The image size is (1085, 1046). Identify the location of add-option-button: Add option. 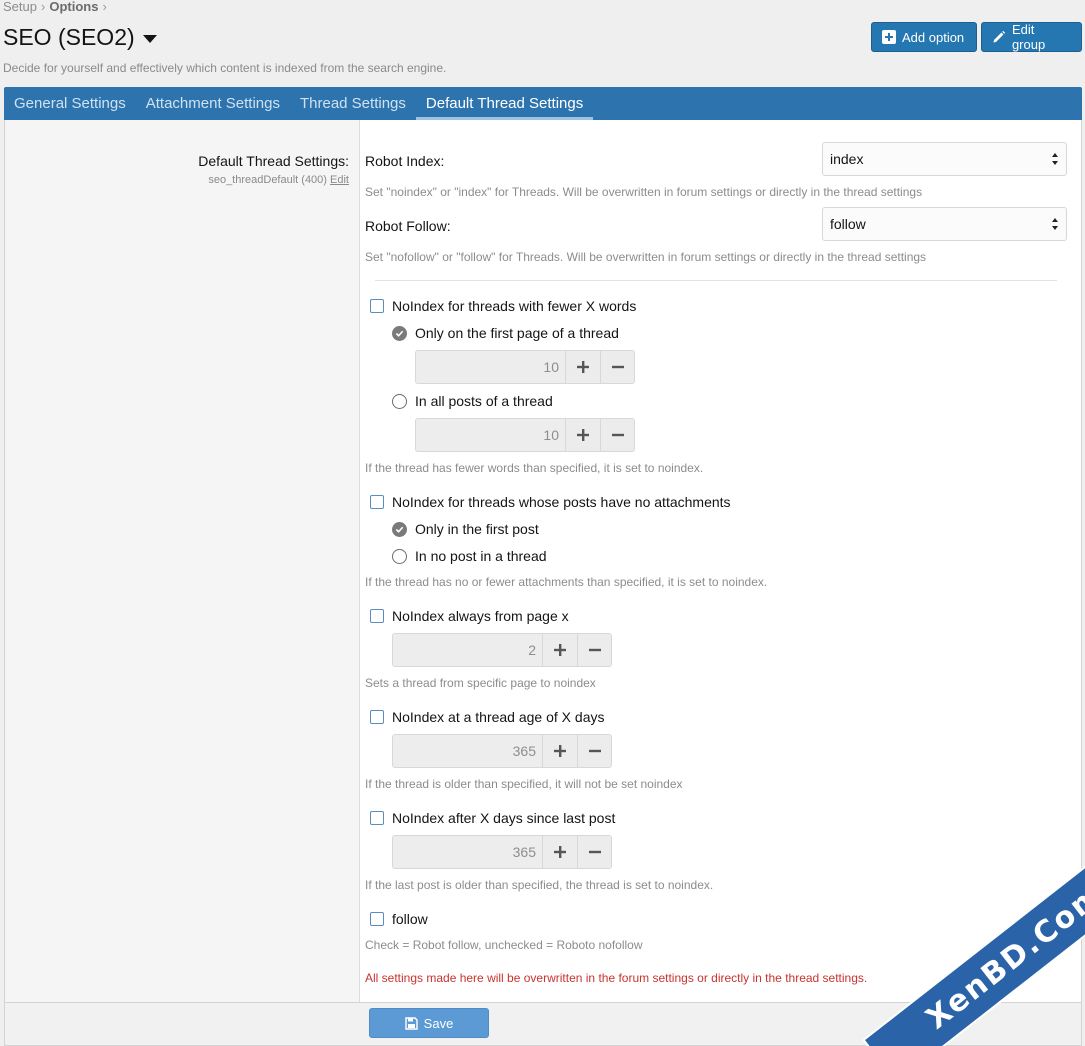
(924, 37).